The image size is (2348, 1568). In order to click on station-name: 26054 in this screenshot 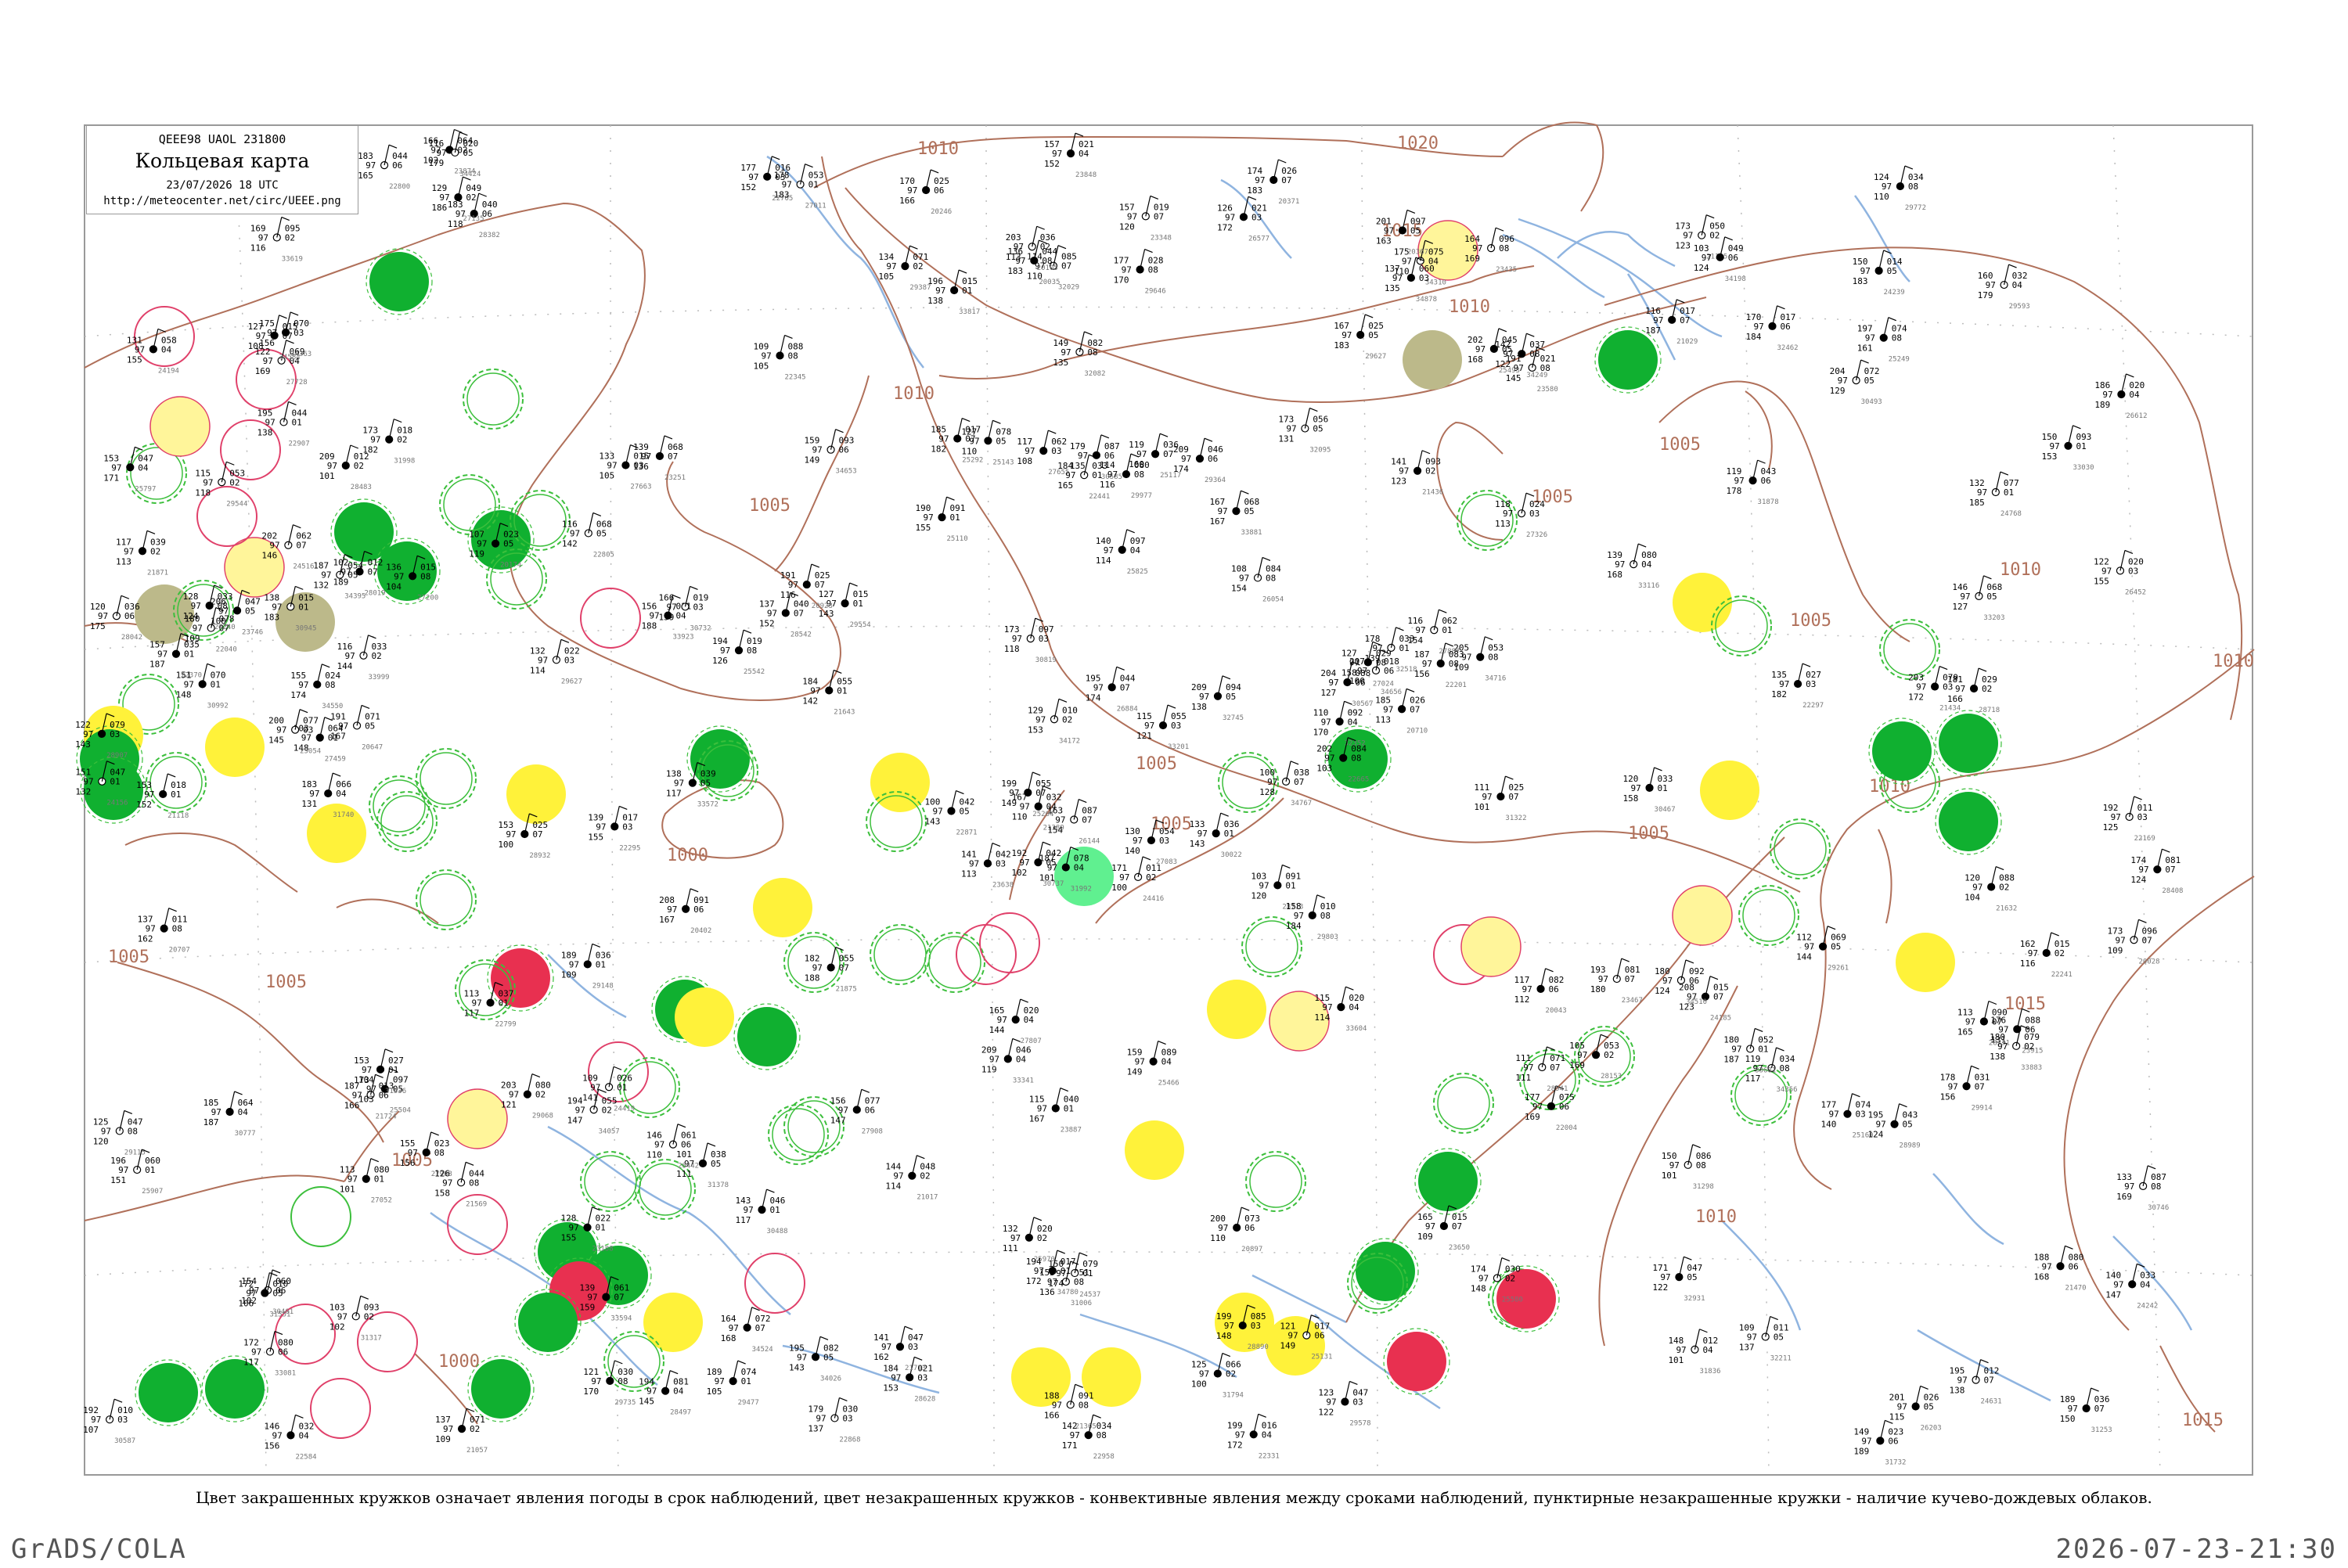, I will do `click(1273, 599)`.